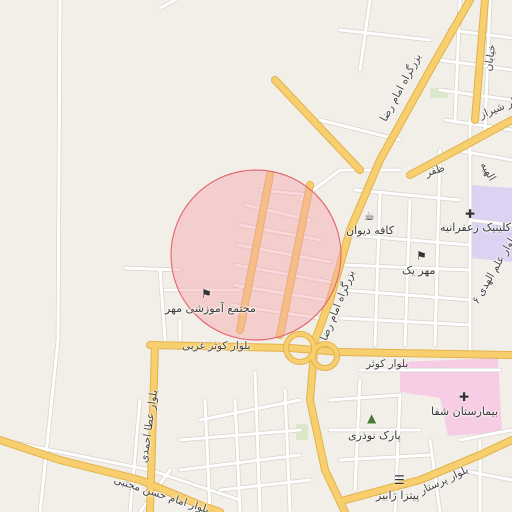 This screenshot has height=512, width=512. What do you see at coordinates (418, 271) in the screenshot?
I see `poi-label-mehr: مهر یک` at bounding box center [418, 271].